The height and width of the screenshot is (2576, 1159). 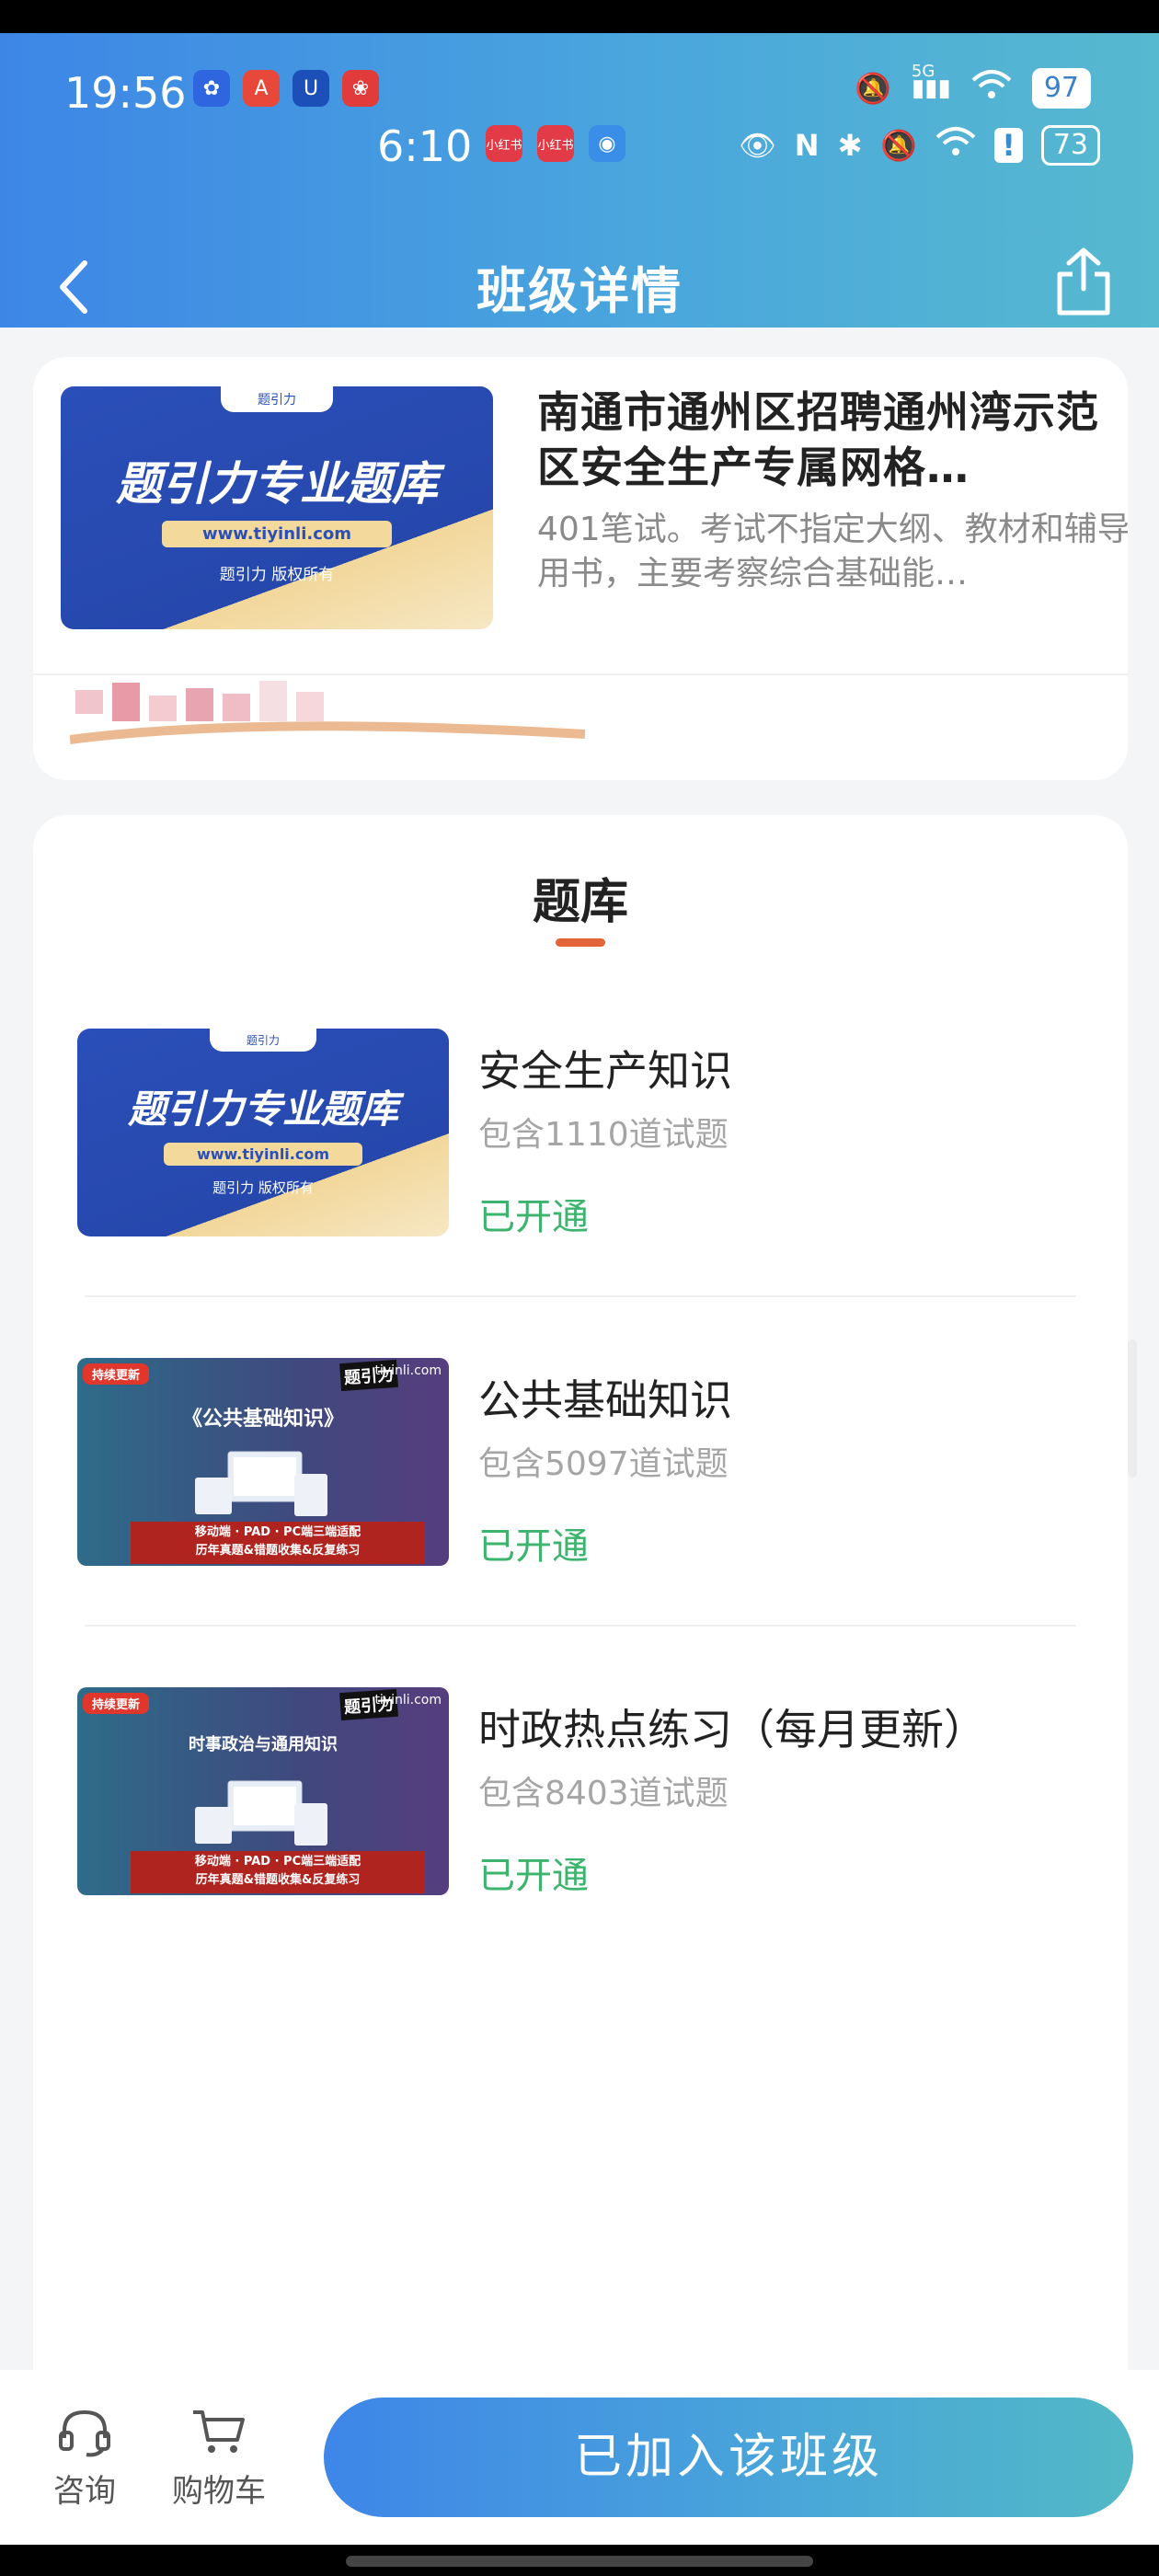 I want to click on eye-icon: 👁, so click(x=757, y=145).